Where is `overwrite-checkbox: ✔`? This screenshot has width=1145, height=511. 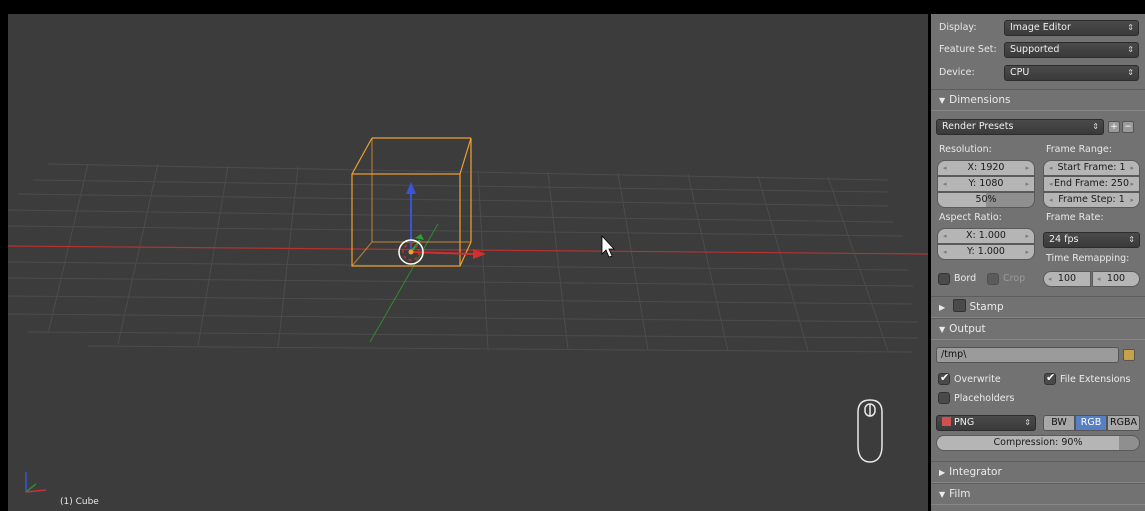 overwrite-checkbox: ✔ is located at coordinates (944, 378).